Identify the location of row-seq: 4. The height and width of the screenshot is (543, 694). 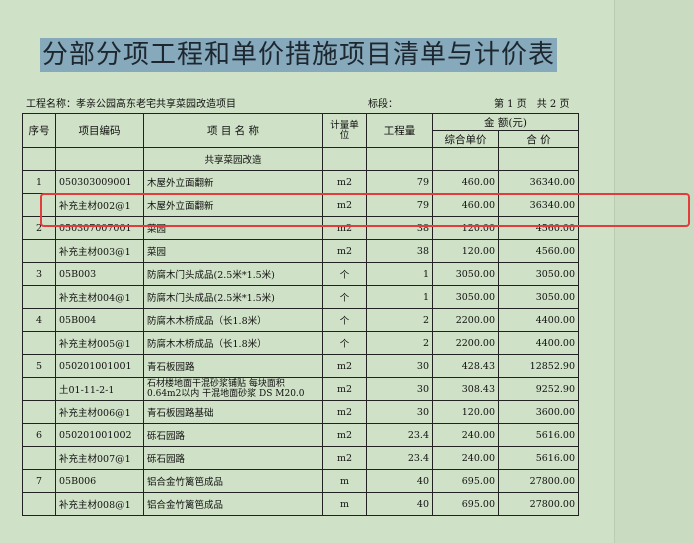
(39, 320).